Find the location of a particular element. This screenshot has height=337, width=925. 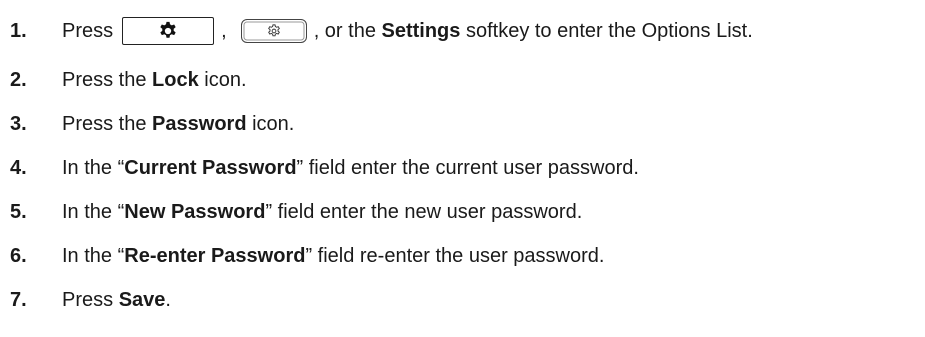

step-text: Press the Lock icon. is located at coordinates (154, 80).